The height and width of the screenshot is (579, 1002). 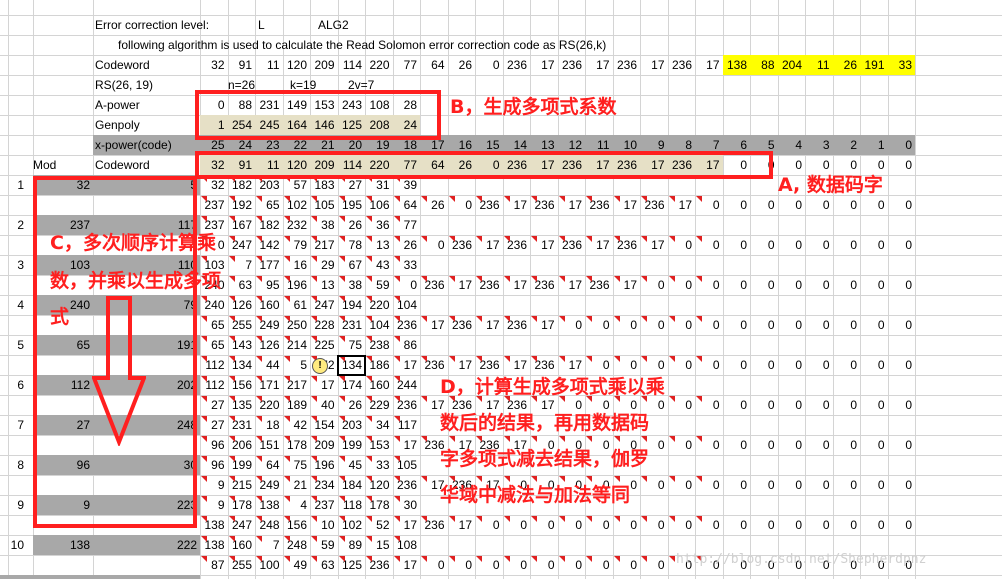 I want to click on codeword-cell: 91, so click(x=240, y=65).